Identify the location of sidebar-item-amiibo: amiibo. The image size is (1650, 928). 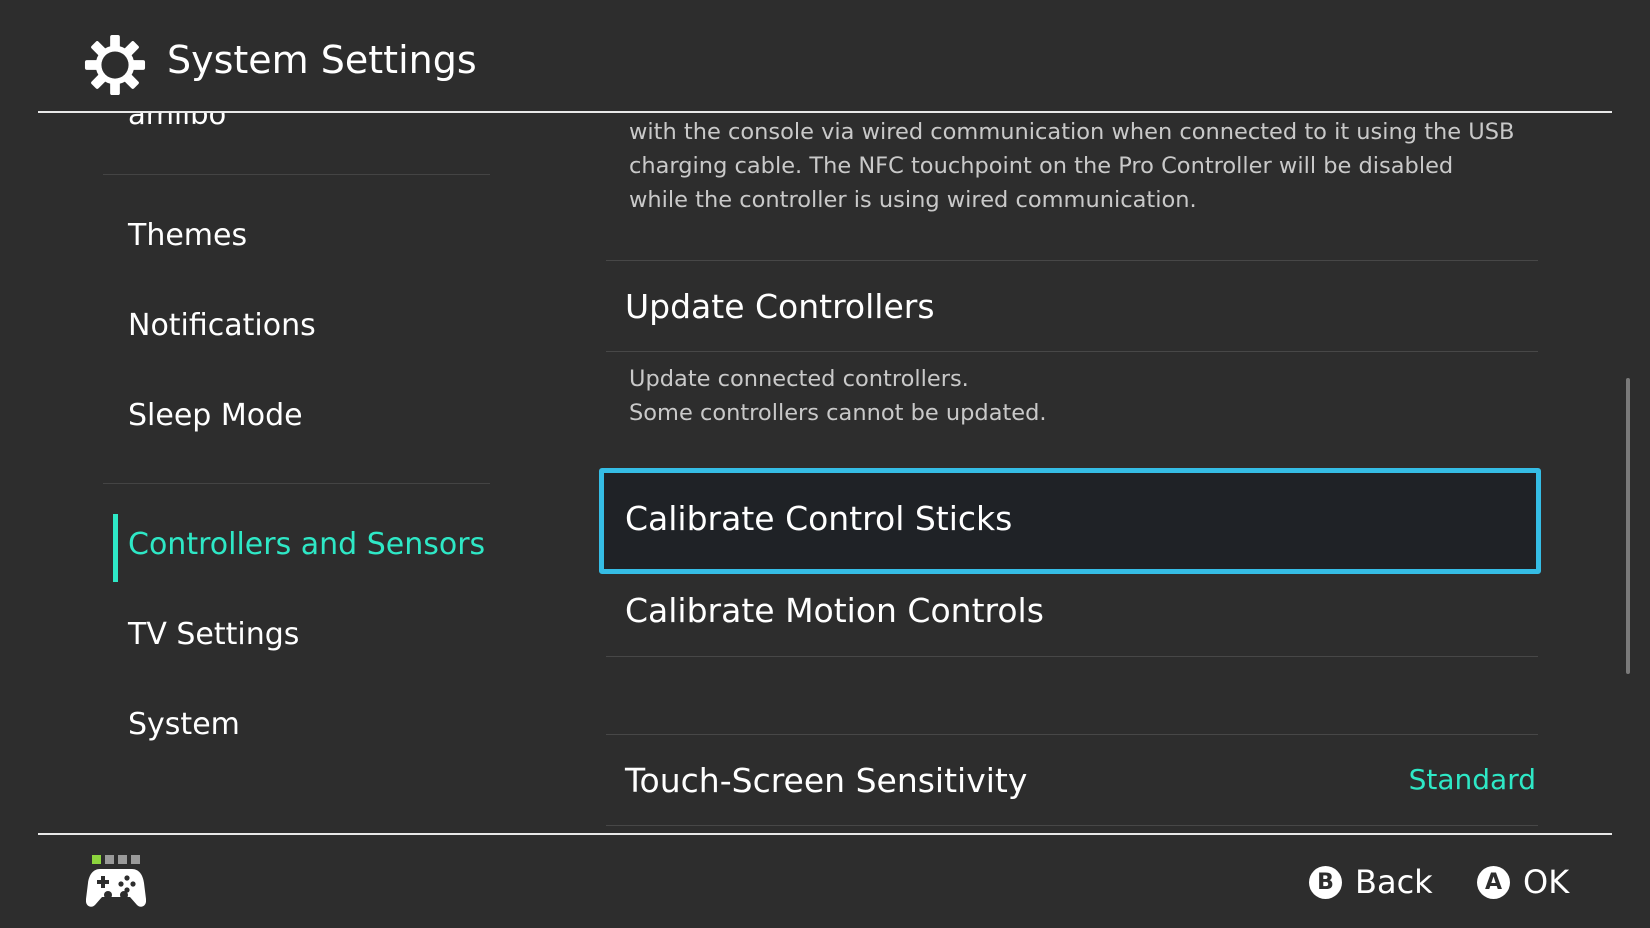
(177, 122).